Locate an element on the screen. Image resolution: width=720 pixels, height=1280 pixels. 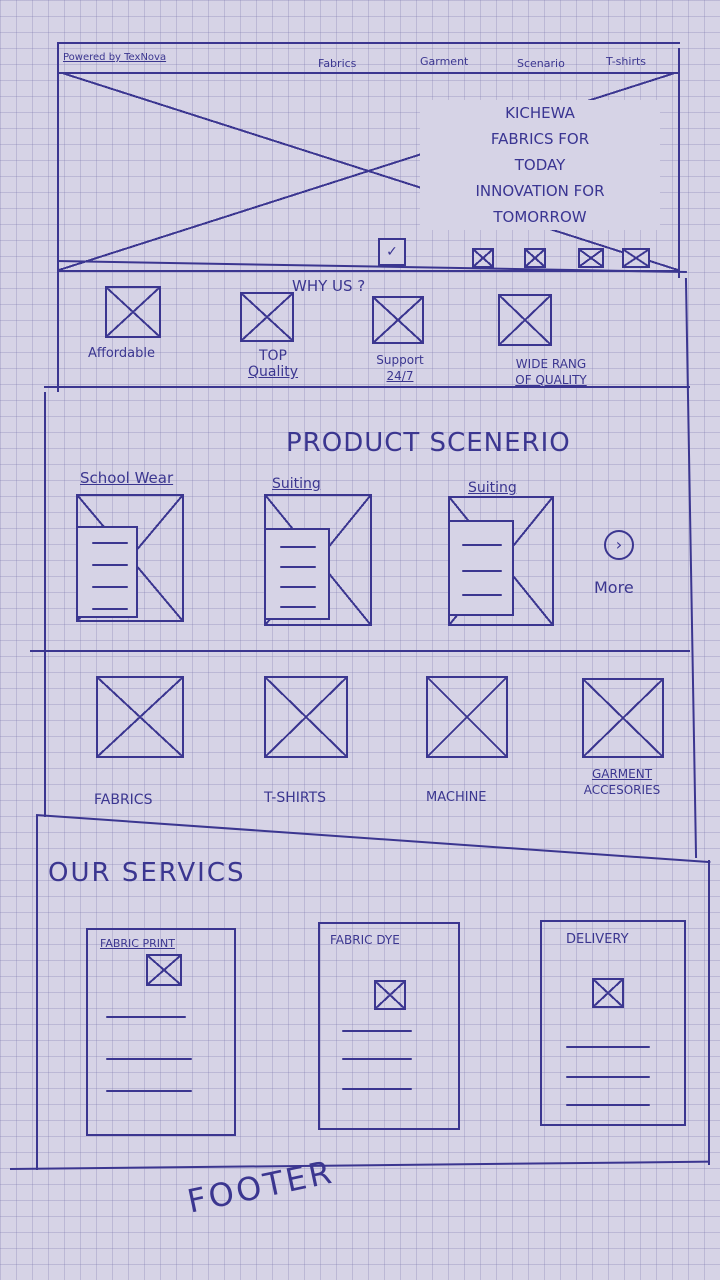
nav-item-scenario: Scenario is located at coordinates (541, 64).